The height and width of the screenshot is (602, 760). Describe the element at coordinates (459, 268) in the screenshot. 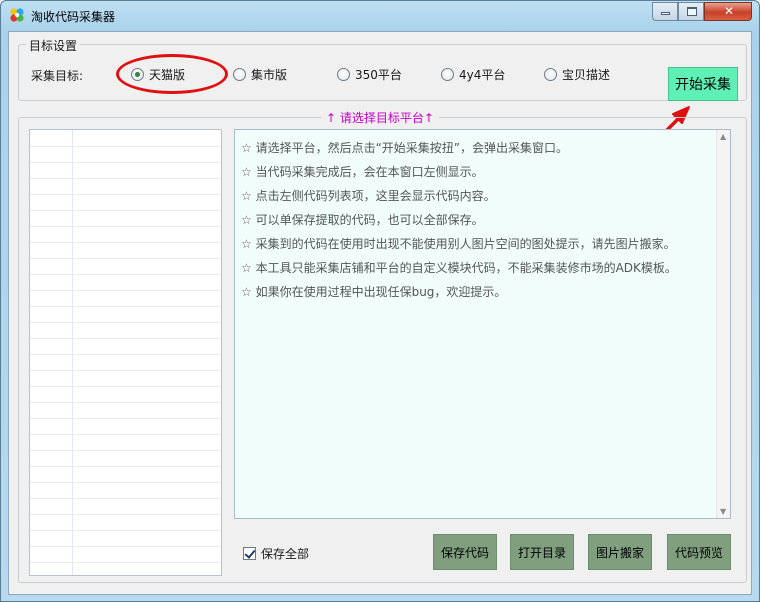

I see `instruction-line: ☆ 本工具只能采集店铺和平台的自定义模块代码，不能采集装修市场的ADK模板。` at that location.